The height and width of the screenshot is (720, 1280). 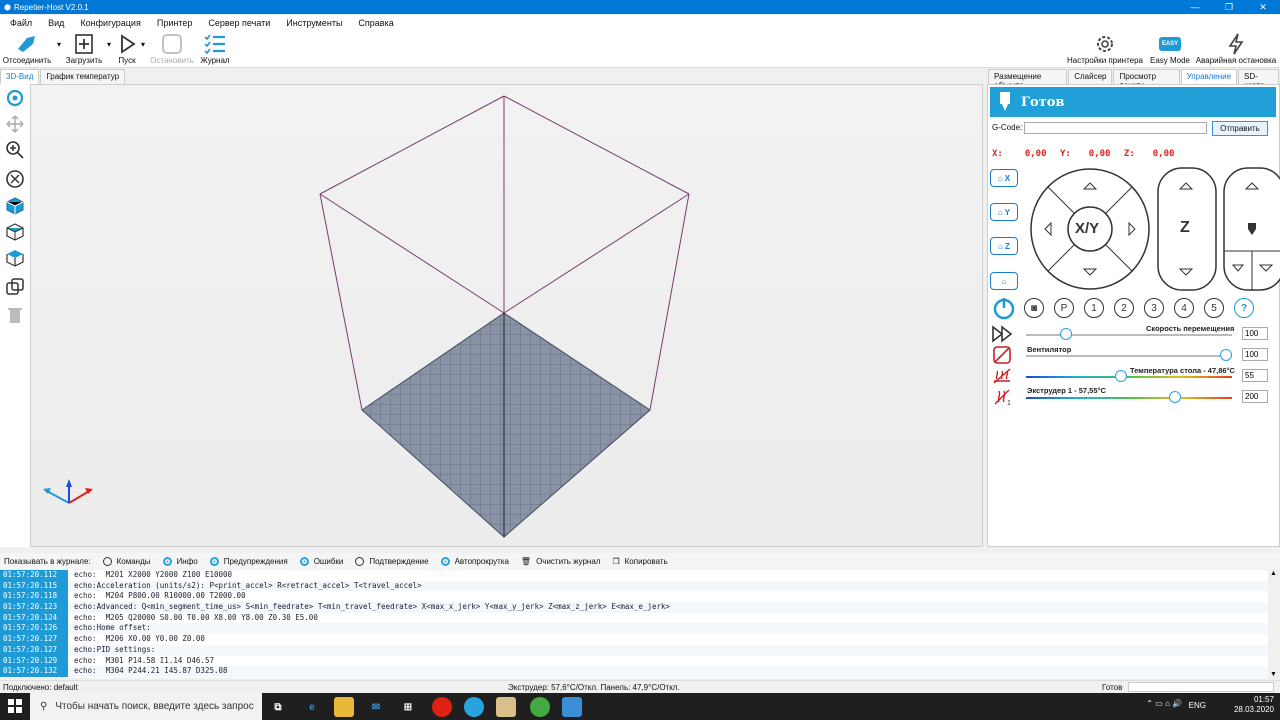 What do you see at coordinates (1034, 308) in the screenshot?
I see `fan-toggle-button: ◙` at bounding box center [1034, 308].